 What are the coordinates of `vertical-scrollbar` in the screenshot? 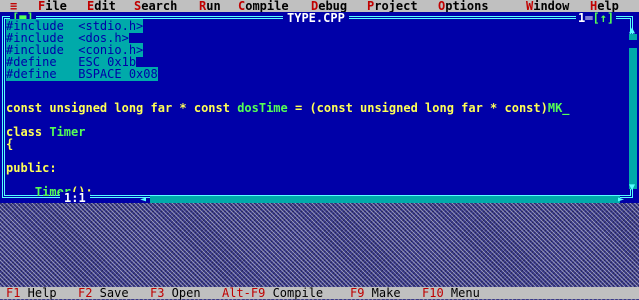 It's located at (633, 111).